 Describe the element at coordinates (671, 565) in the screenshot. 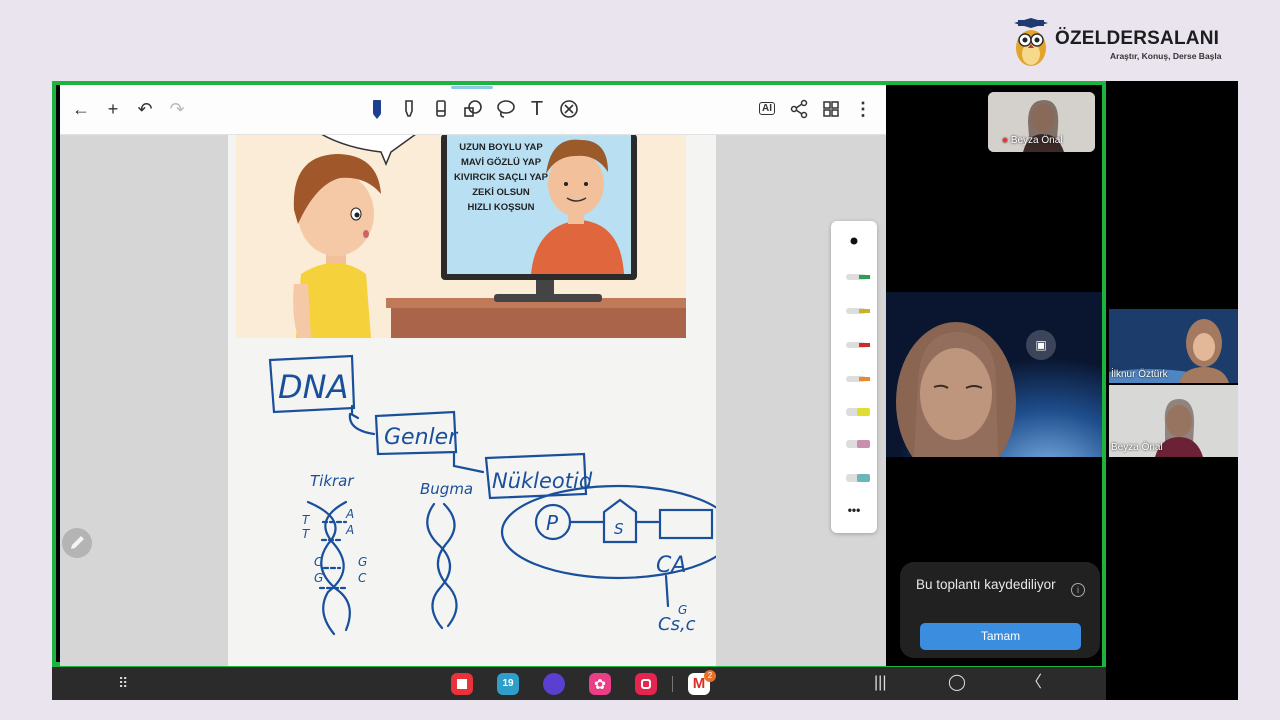

I see `ca-label: CA` at that location.